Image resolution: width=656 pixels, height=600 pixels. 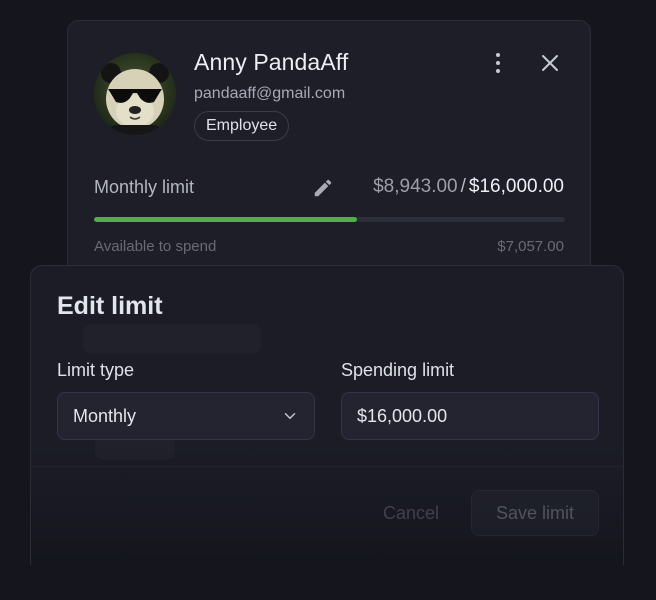 I want to click on blurred-background-element, so click(x=172, y=339).